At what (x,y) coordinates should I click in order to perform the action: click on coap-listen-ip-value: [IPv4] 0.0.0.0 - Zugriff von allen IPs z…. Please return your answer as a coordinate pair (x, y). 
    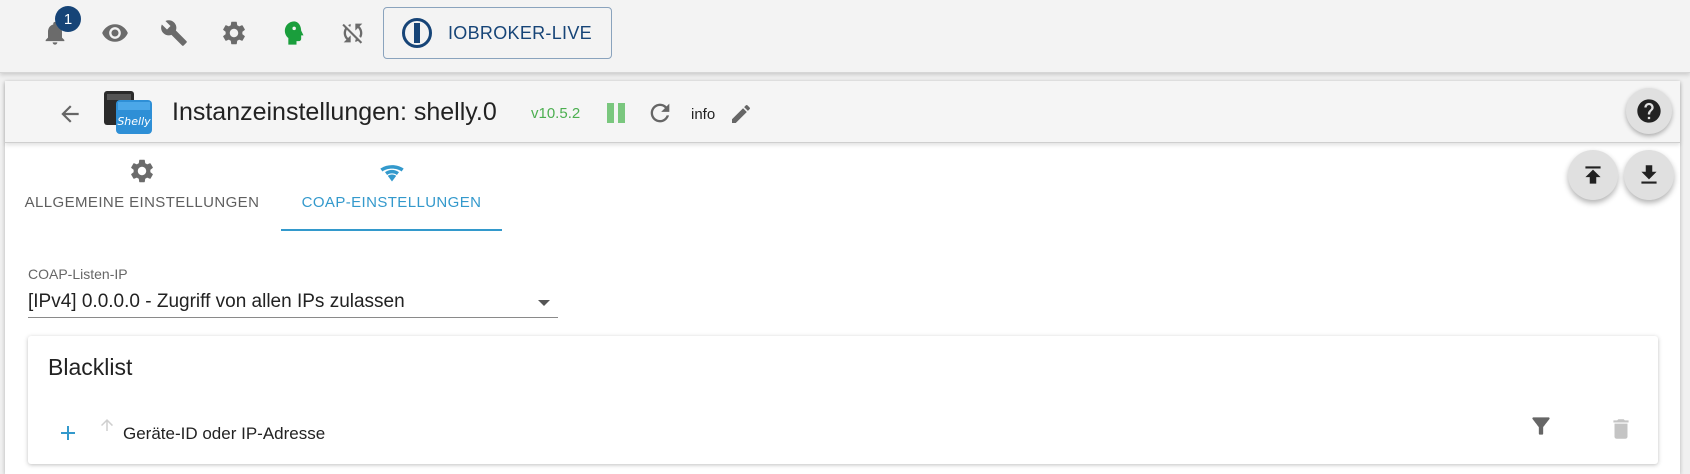
    Looking at the image, I should click on (216, 301).